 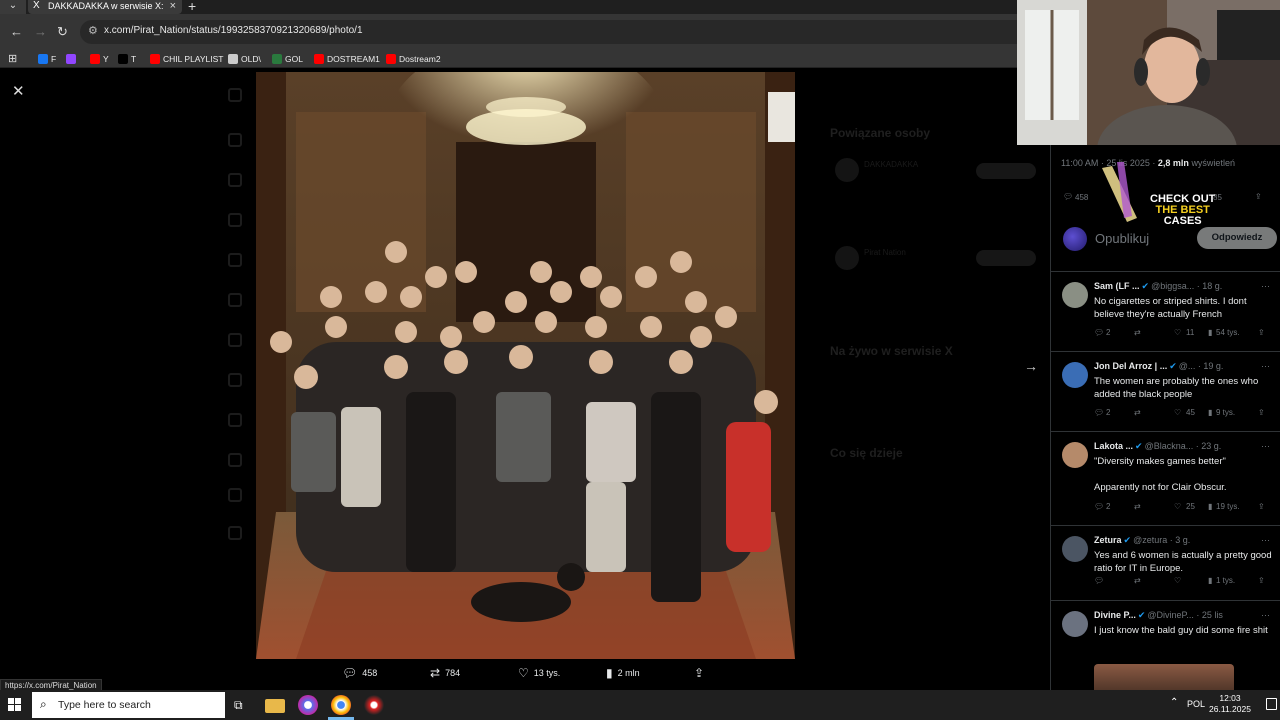 I want to click on author-name: Zetura, so click(x=1108, y=540).